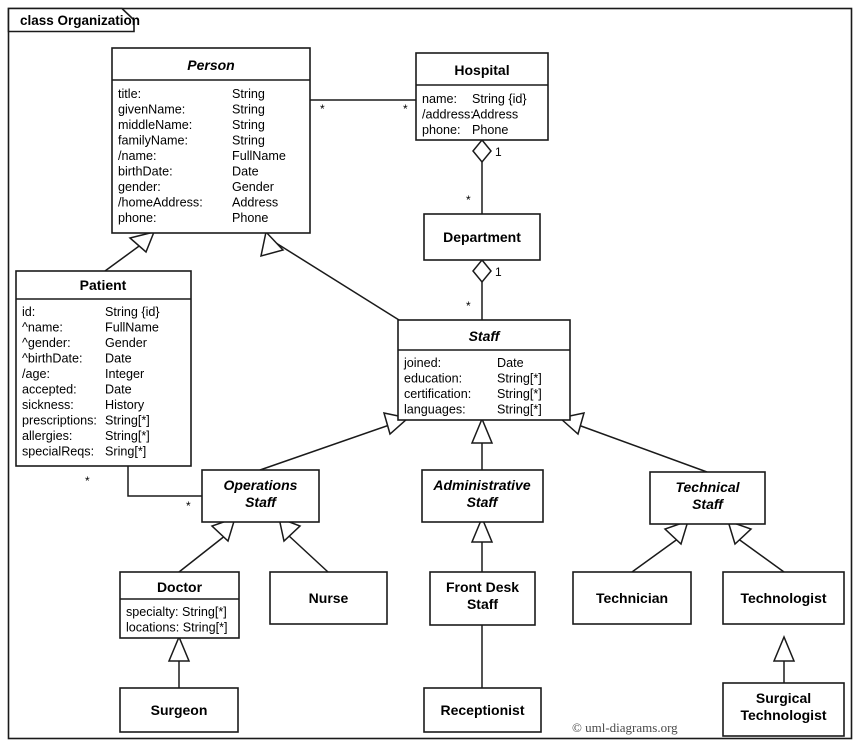 The width and height of the screenshot is (860, 747). Describe the element at coordinates (261, 485) in the screenshot. I see `class-name-operations-staff-line1: Operations` at that location.